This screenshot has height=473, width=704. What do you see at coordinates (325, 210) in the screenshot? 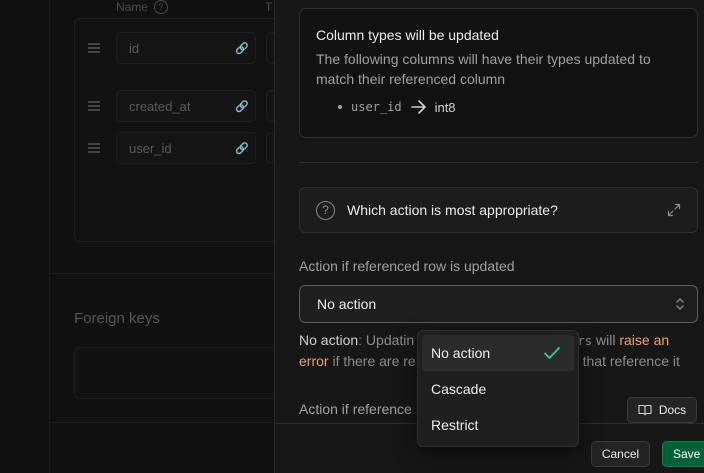
I see `question-circle-icon: ?` at bounding box center [325, 210].